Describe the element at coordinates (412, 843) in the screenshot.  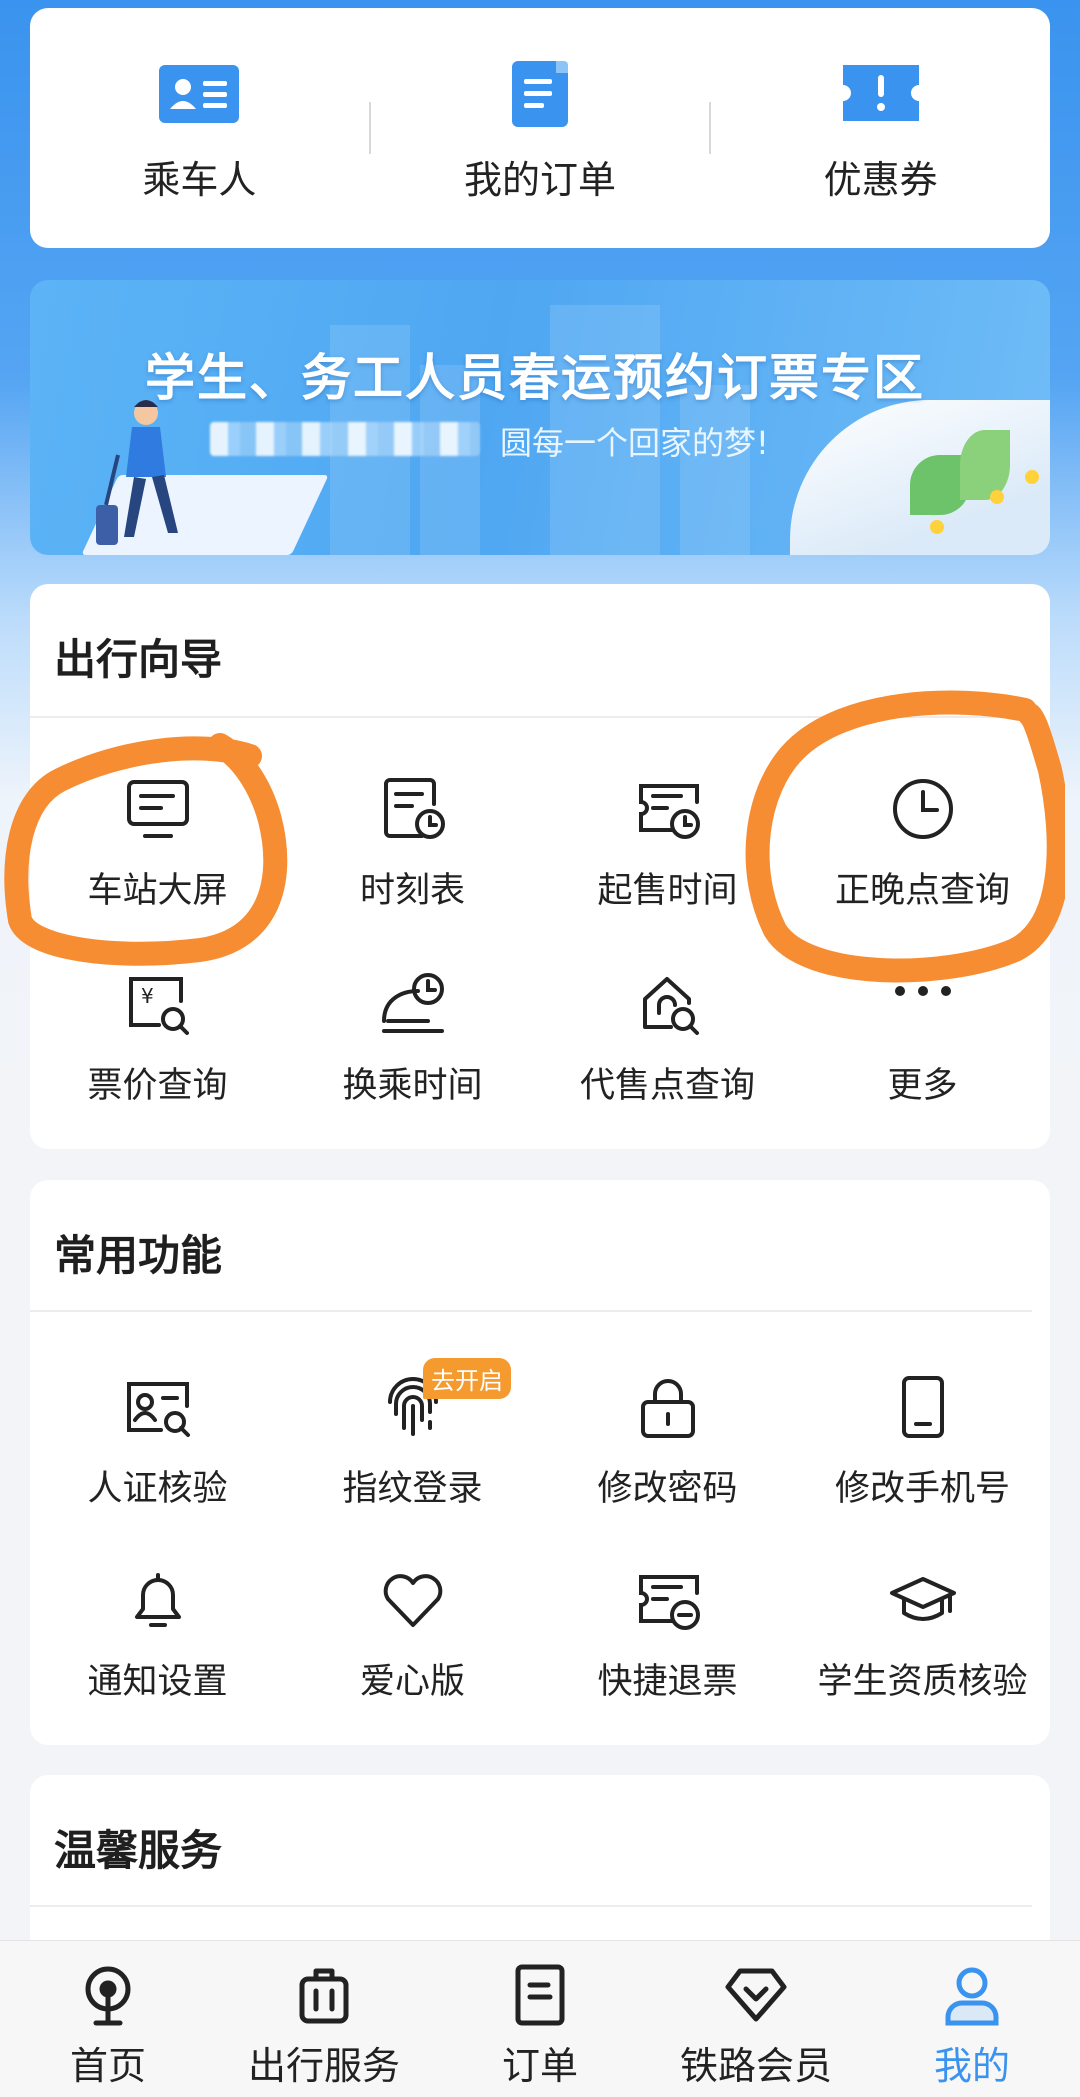
I see `guide-timetable: 时刻表` at that location.